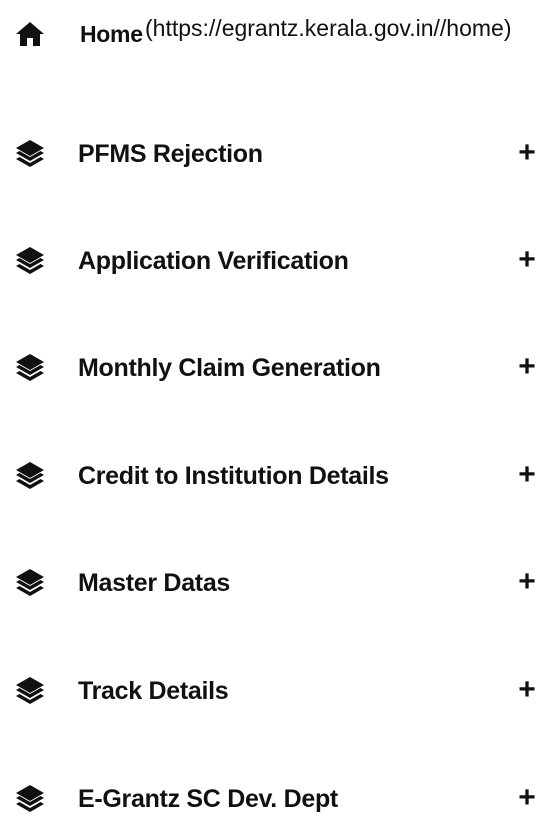 The height and width of the screenshot is (829, 546). Describe the element at coordinates (170, 154) in the screenshot. I see `menu-item-label: PFMS Rejection` at that location.